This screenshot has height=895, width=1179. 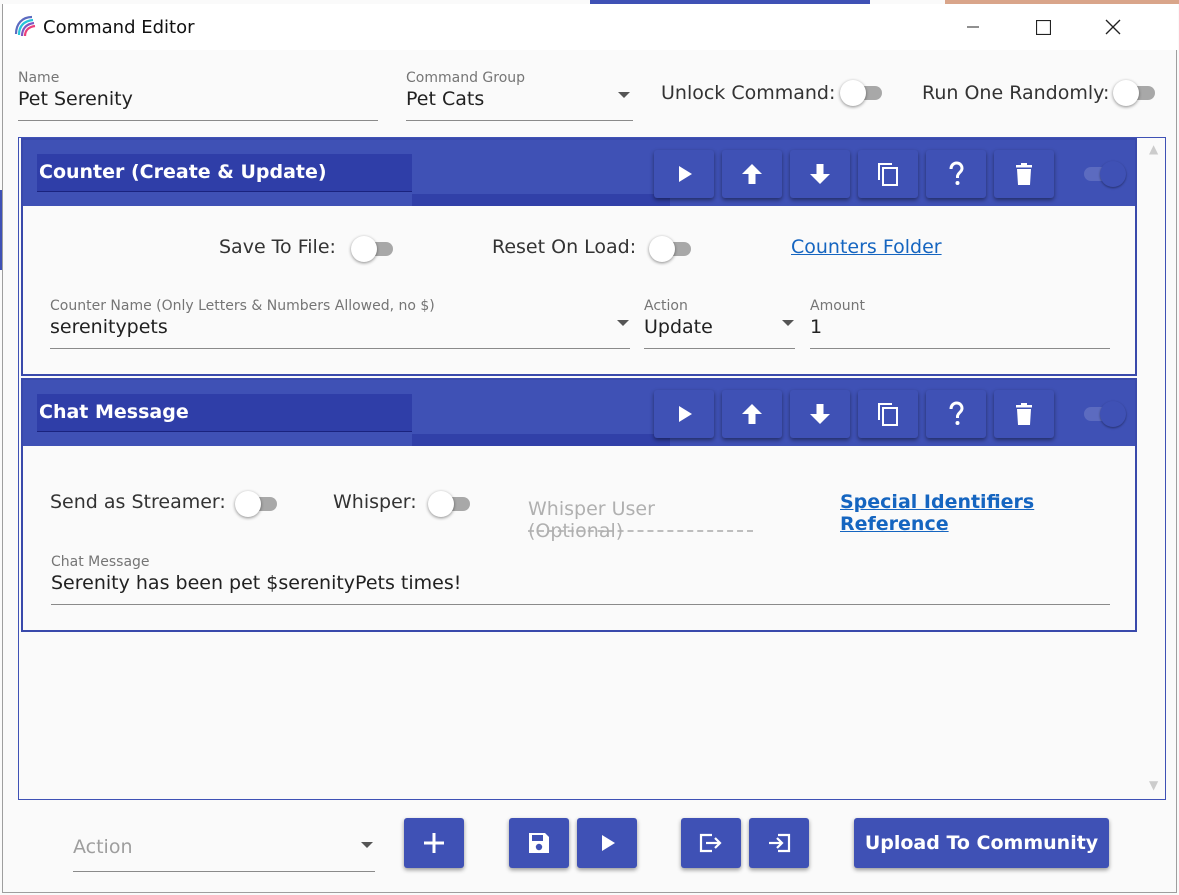 I want to click on export-button, so click(x=711, y=843).